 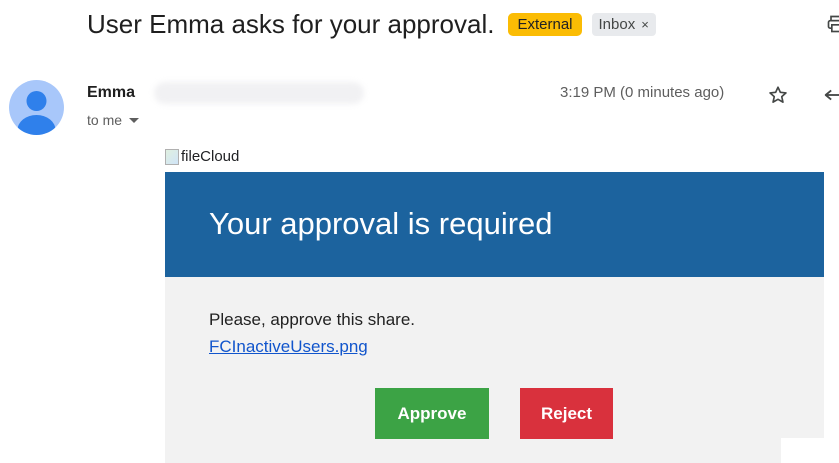 I want to click on person-icon, so click(x=36, y=113).